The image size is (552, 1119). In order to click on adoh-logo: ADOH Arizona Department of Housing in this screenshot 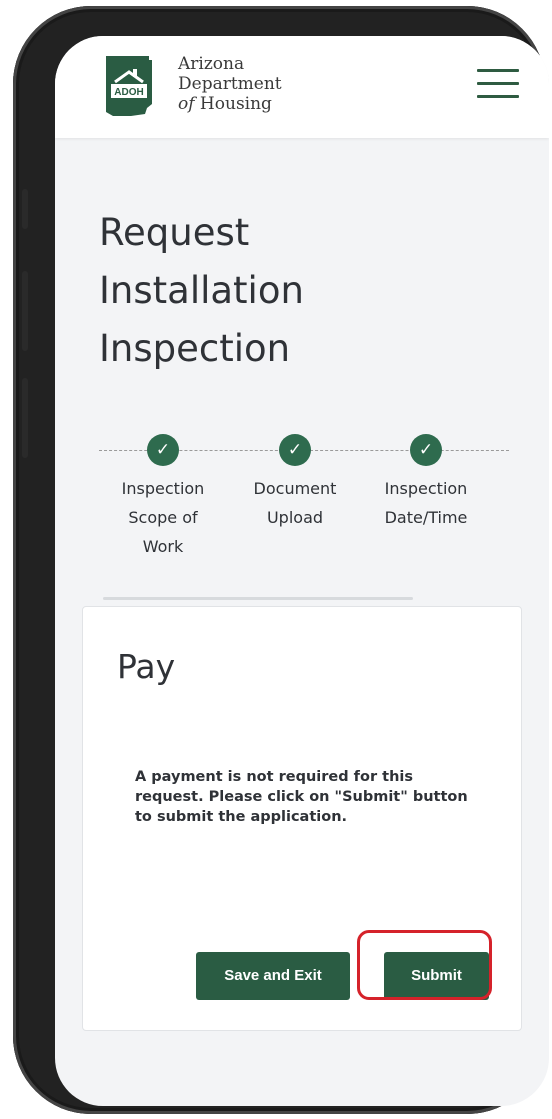, I will do `click(192, 90)`.